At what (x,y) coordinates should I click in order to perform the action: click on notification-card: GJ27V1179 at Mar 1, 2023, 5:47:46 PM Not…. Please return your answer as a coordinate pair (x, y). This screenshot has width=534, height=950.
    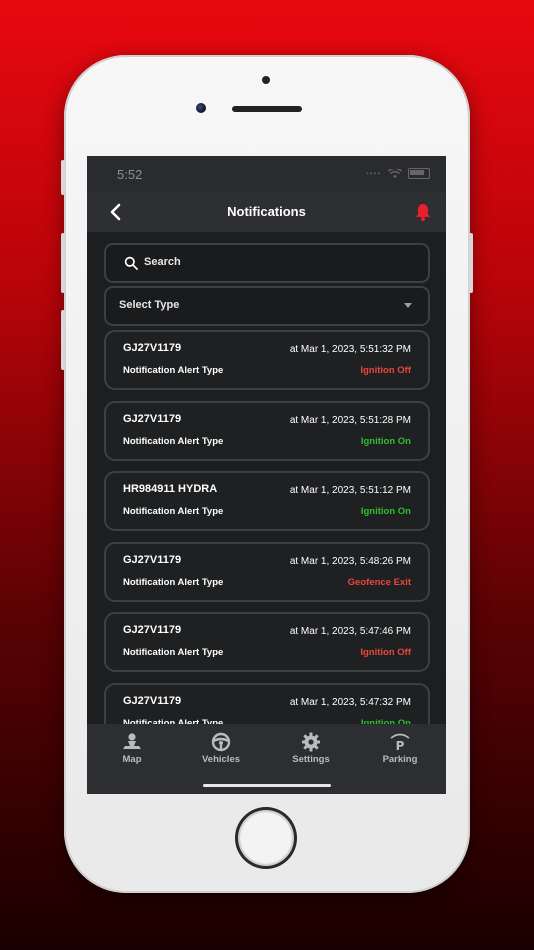
    Looking at the image, I should click on (267, 642).